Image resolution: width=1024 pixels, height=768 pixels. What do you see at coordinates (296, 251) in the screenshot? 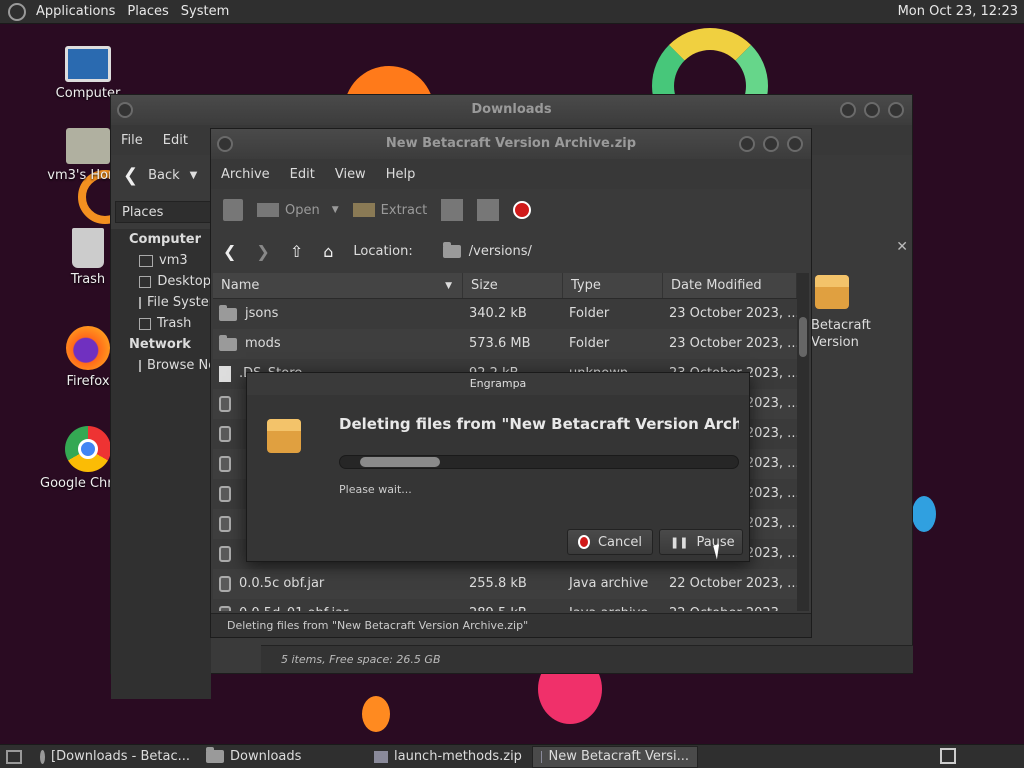
I see `up-icon: ⇧` at bounding box center [296, 251].